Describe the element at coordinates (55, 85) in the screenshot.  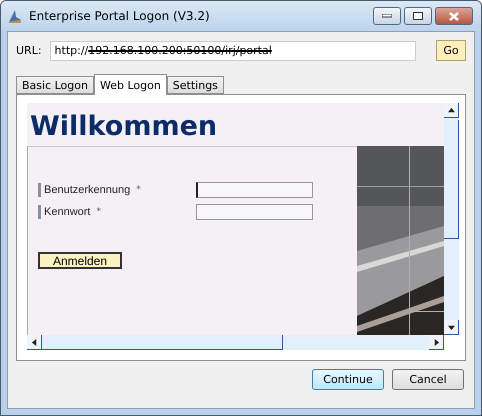
I see `tab: Basic Logon` at that location.